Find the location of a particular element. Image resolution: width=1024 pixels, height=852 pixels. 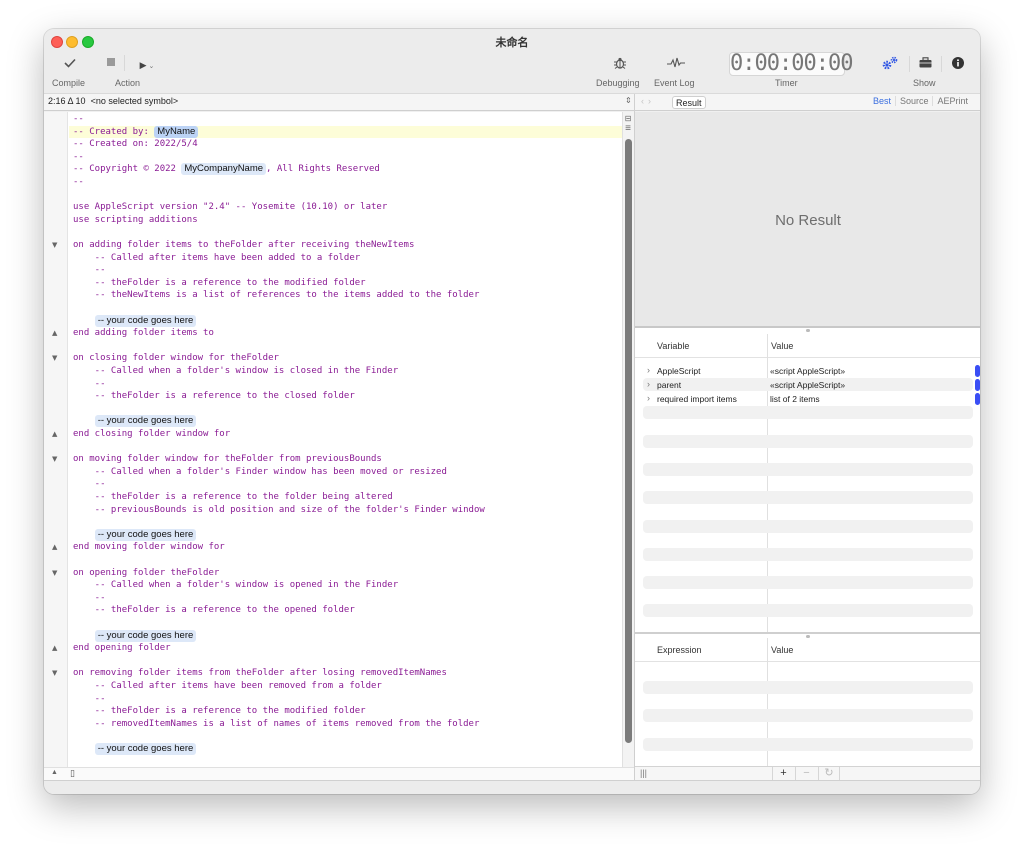

gears-icon is located at coordinates (891, 64).